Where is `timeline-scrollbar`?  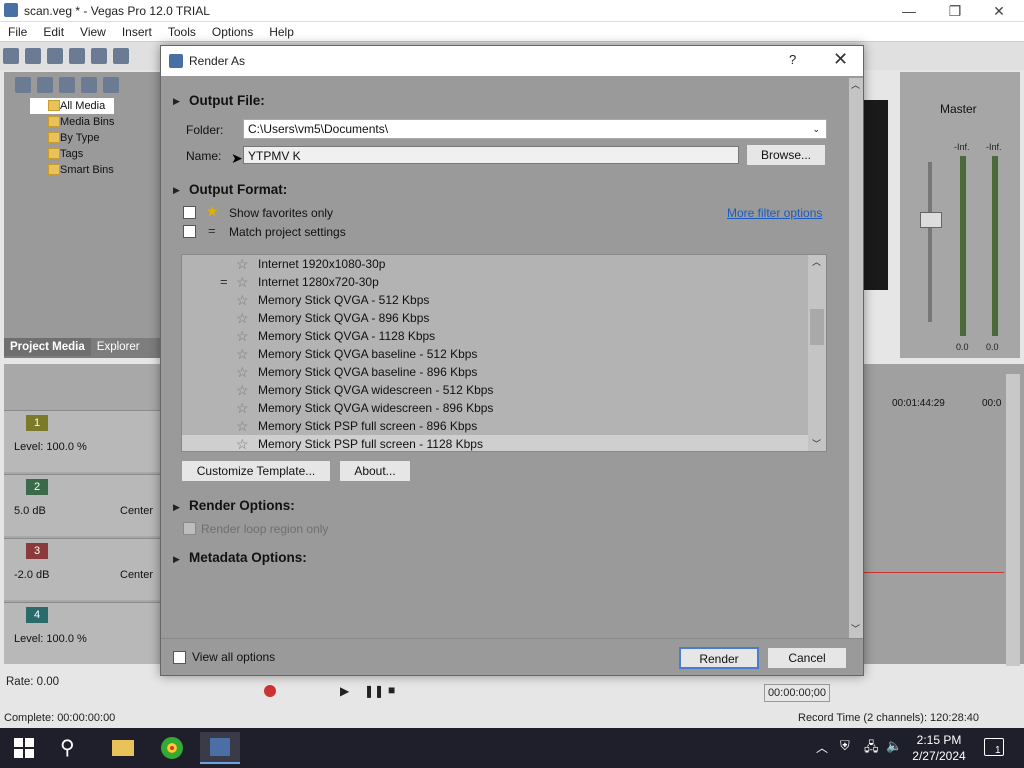
timeline-scrollbar is located at coordinates (1013, 520).